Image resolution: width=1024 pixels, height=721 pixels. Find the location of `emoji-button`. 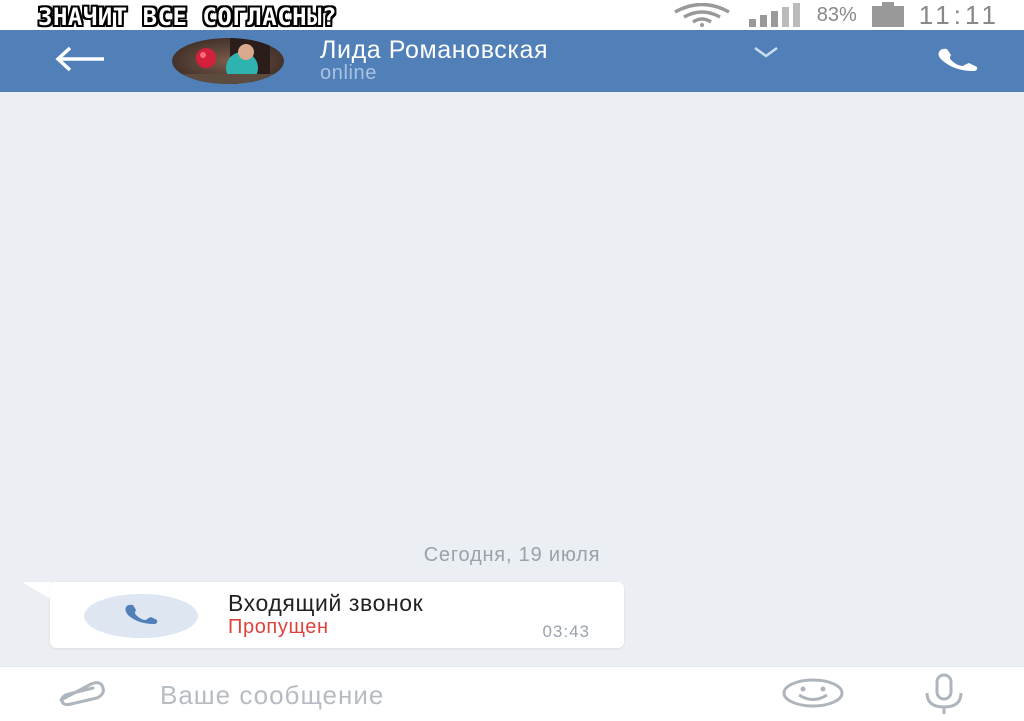

emoji-button is located at coordinates (813, 695).